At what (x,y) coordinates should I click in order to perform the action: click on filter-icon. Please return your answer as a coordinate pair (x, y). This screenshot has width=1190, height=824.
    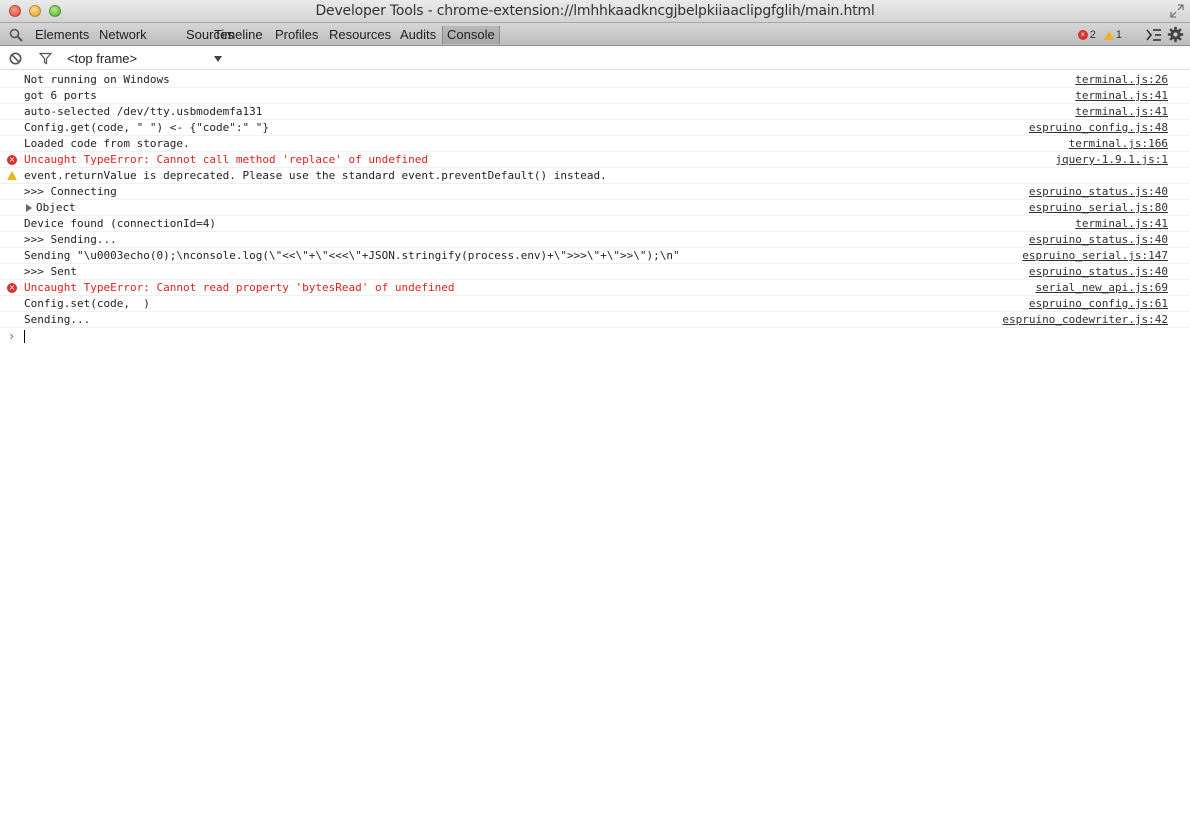
    Looking at the image, I should click on (45, 58).